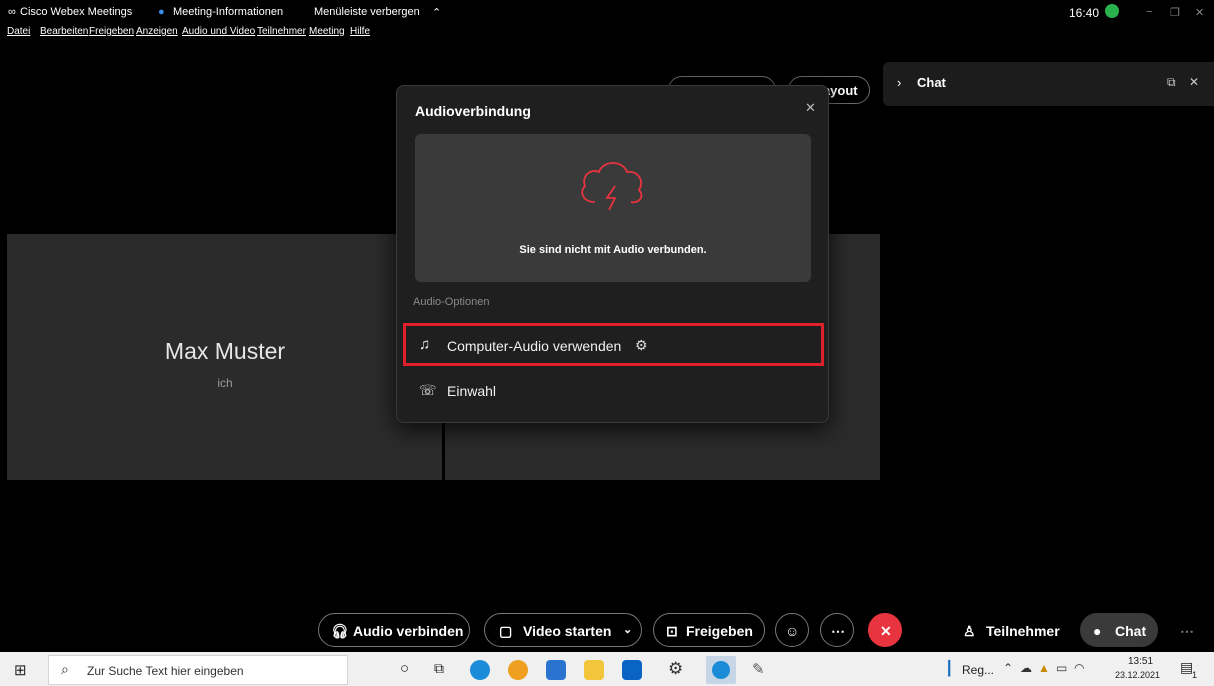  Describe the element at coordinates (556, 670) in the screenshot. I see `store-icon` at that location.